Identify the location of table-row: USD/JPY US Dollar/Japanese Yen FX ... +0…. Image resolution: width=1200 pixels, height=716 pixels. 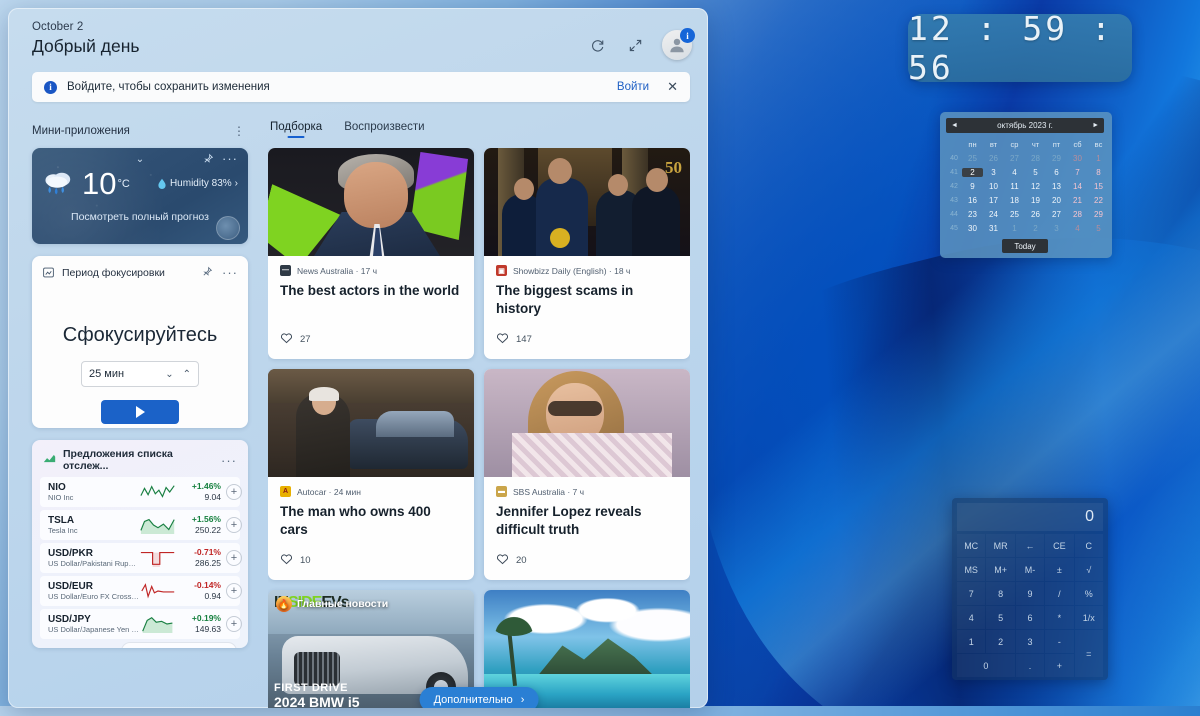
(141, 624).